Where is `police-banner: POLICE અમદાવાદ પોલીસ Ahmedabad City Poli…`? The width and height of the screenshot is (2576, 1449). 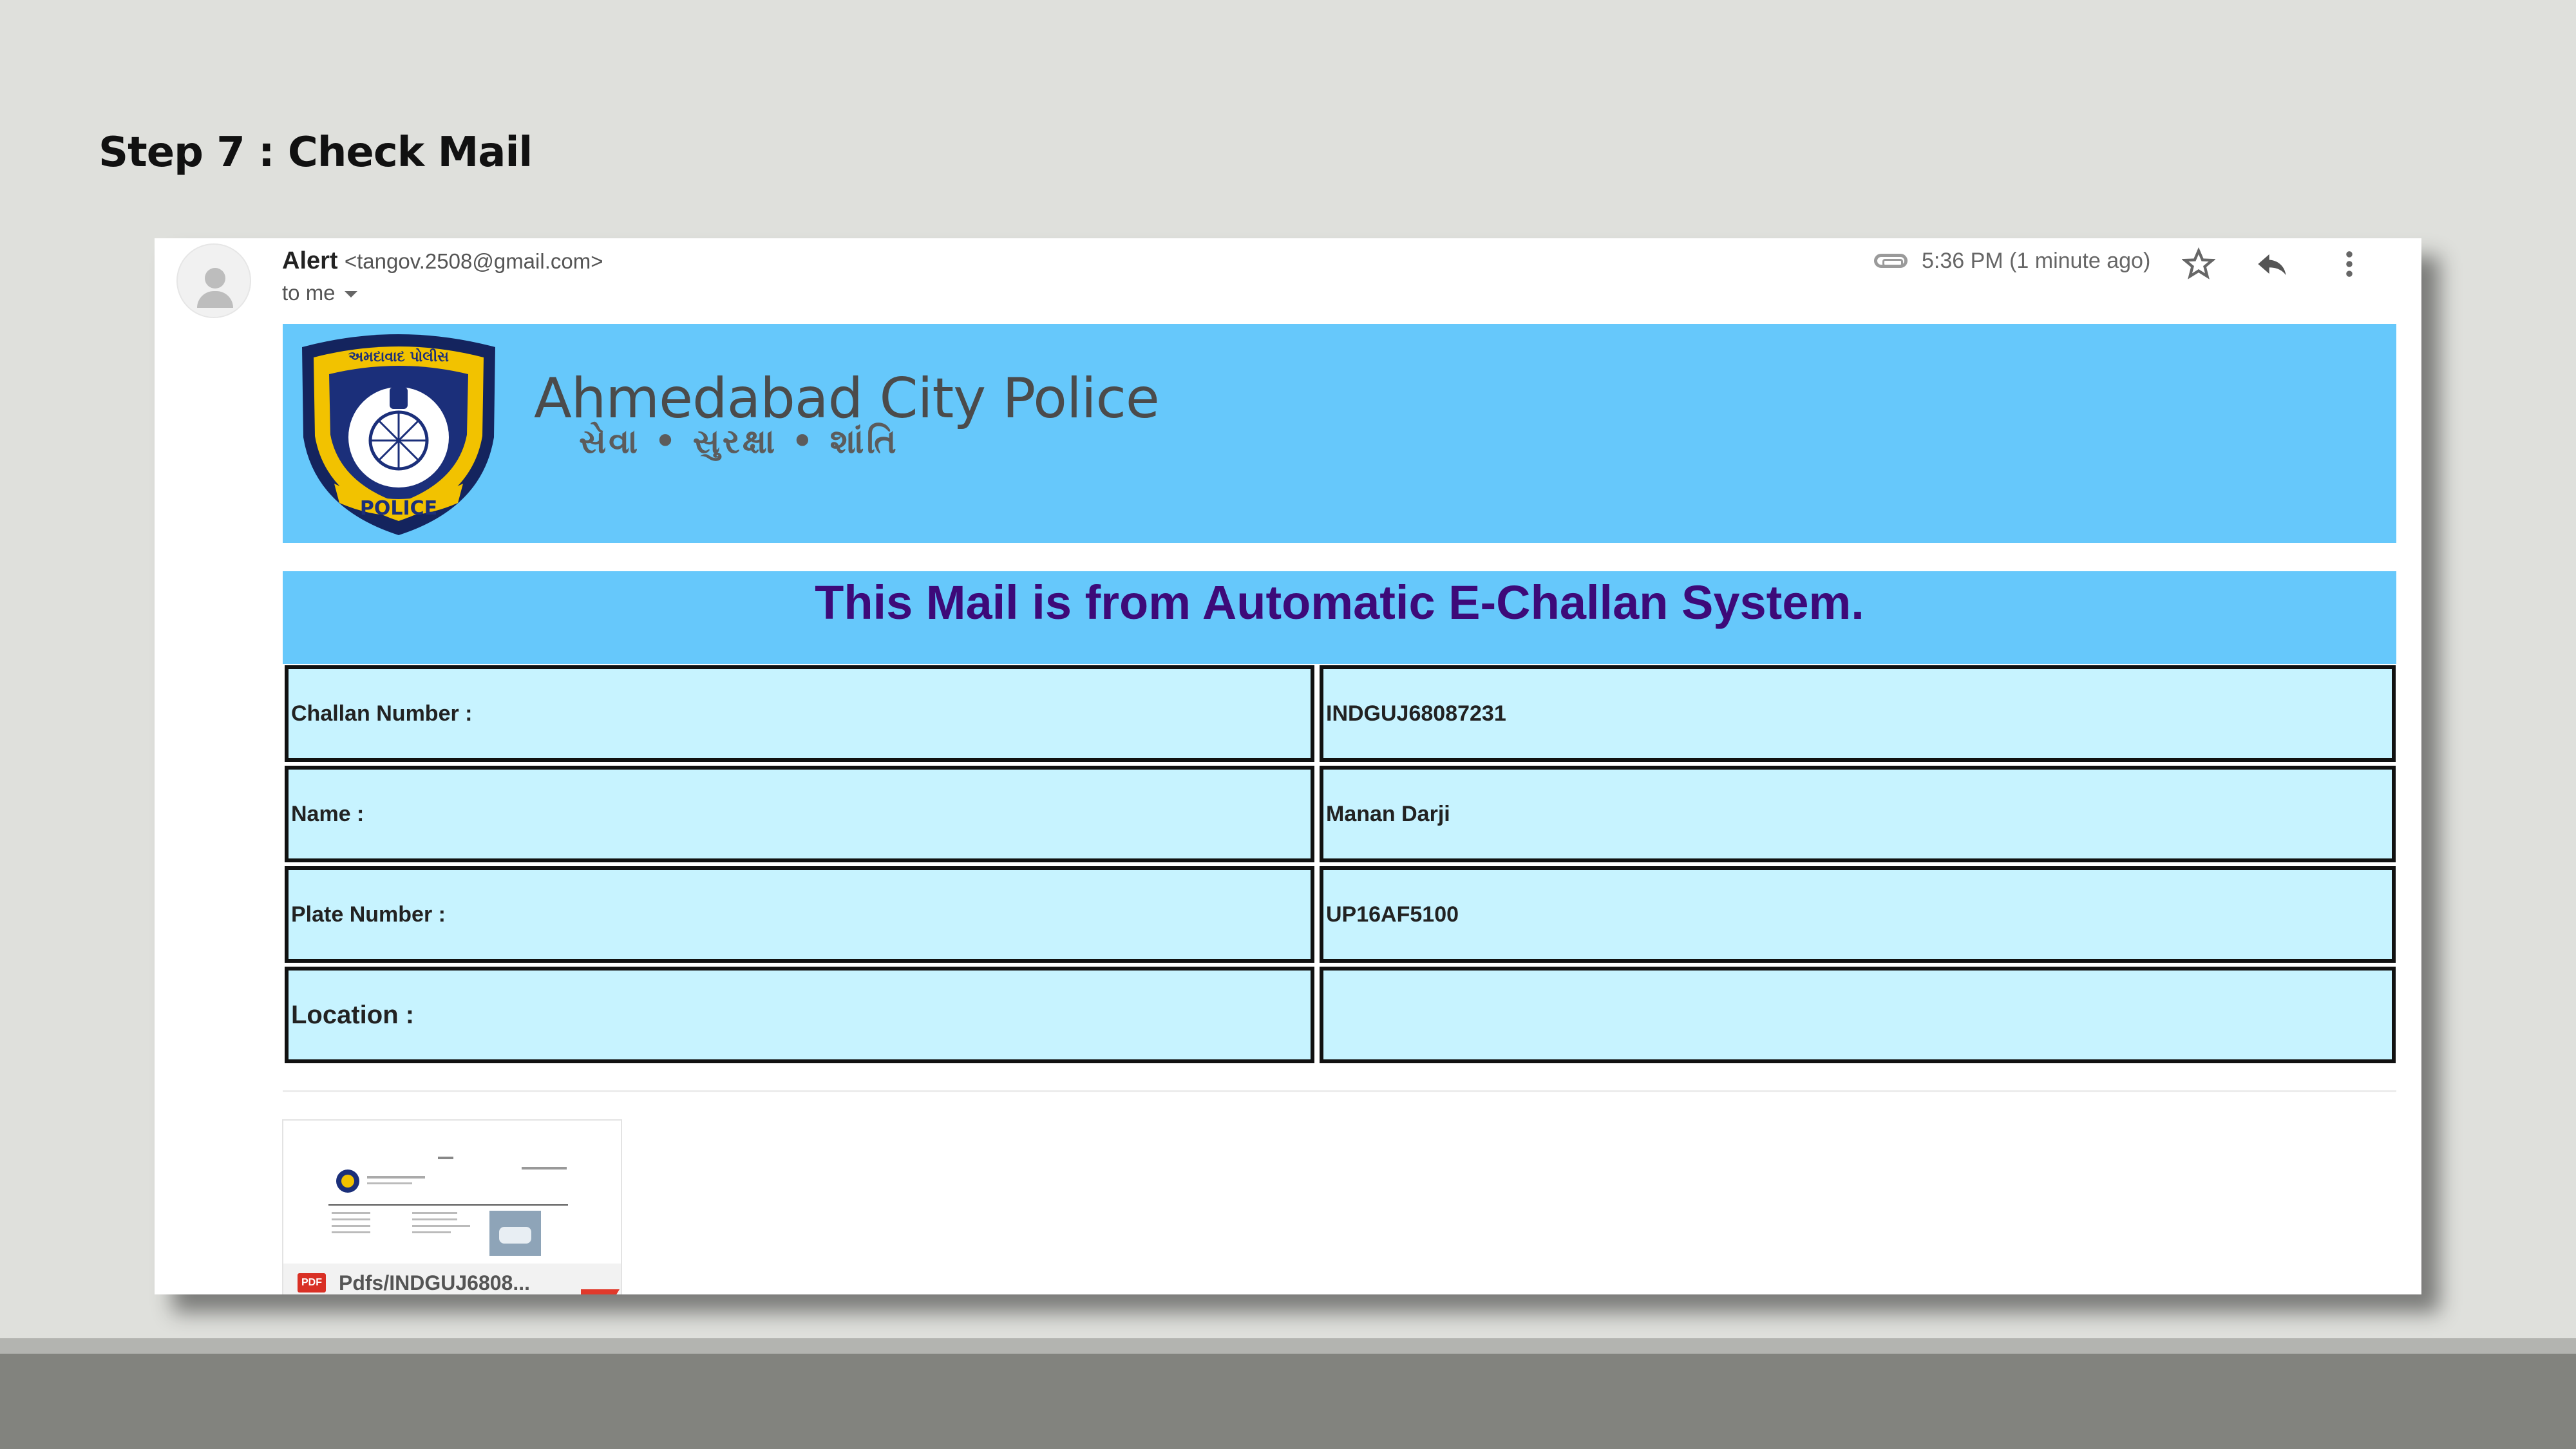 police-banner: POLICE અમદાવાદ પોલીસ Ahmedabad City Poli… is located at coordinates (1339, 433).